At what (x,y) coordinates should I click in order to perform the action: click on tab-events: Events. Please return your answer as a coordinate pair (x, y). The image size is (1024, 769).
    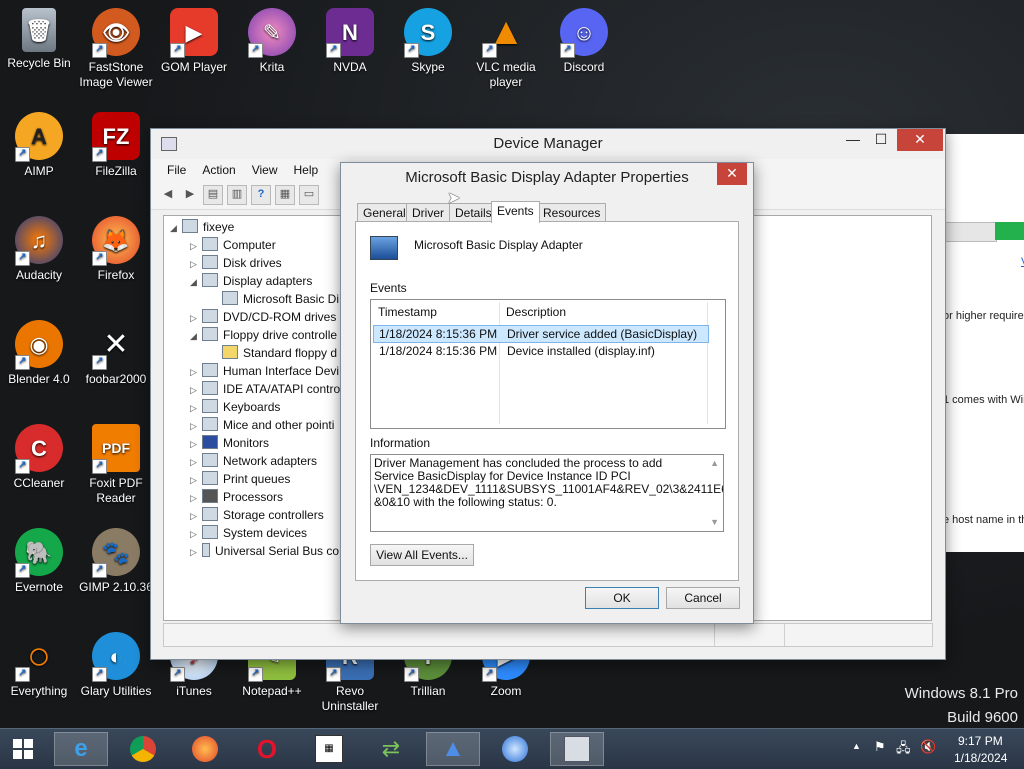
    Looking at the image, I should click on (515, 212).